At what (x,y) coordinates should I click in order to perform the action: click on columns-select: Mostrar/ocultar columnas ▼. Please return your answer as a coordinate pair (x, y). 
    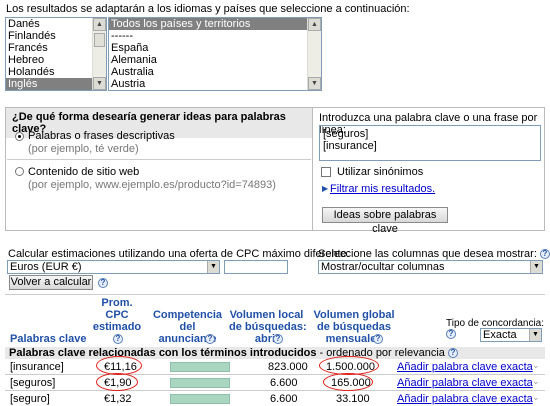
    Looking at the image, I should click on (430, 267).